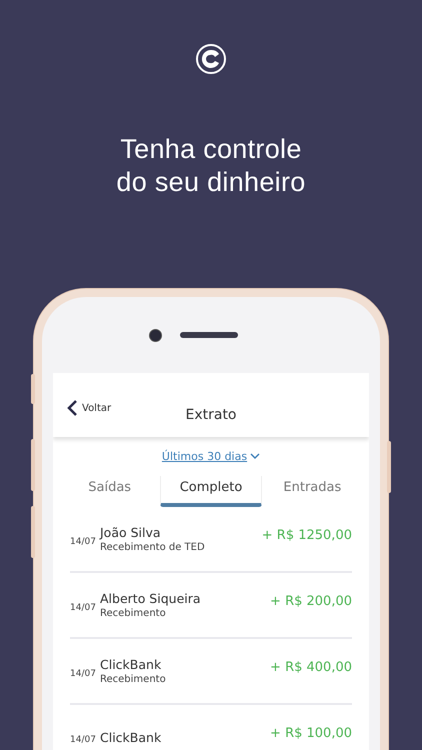  I want to click on tab: Entradas, so click(312, 491).